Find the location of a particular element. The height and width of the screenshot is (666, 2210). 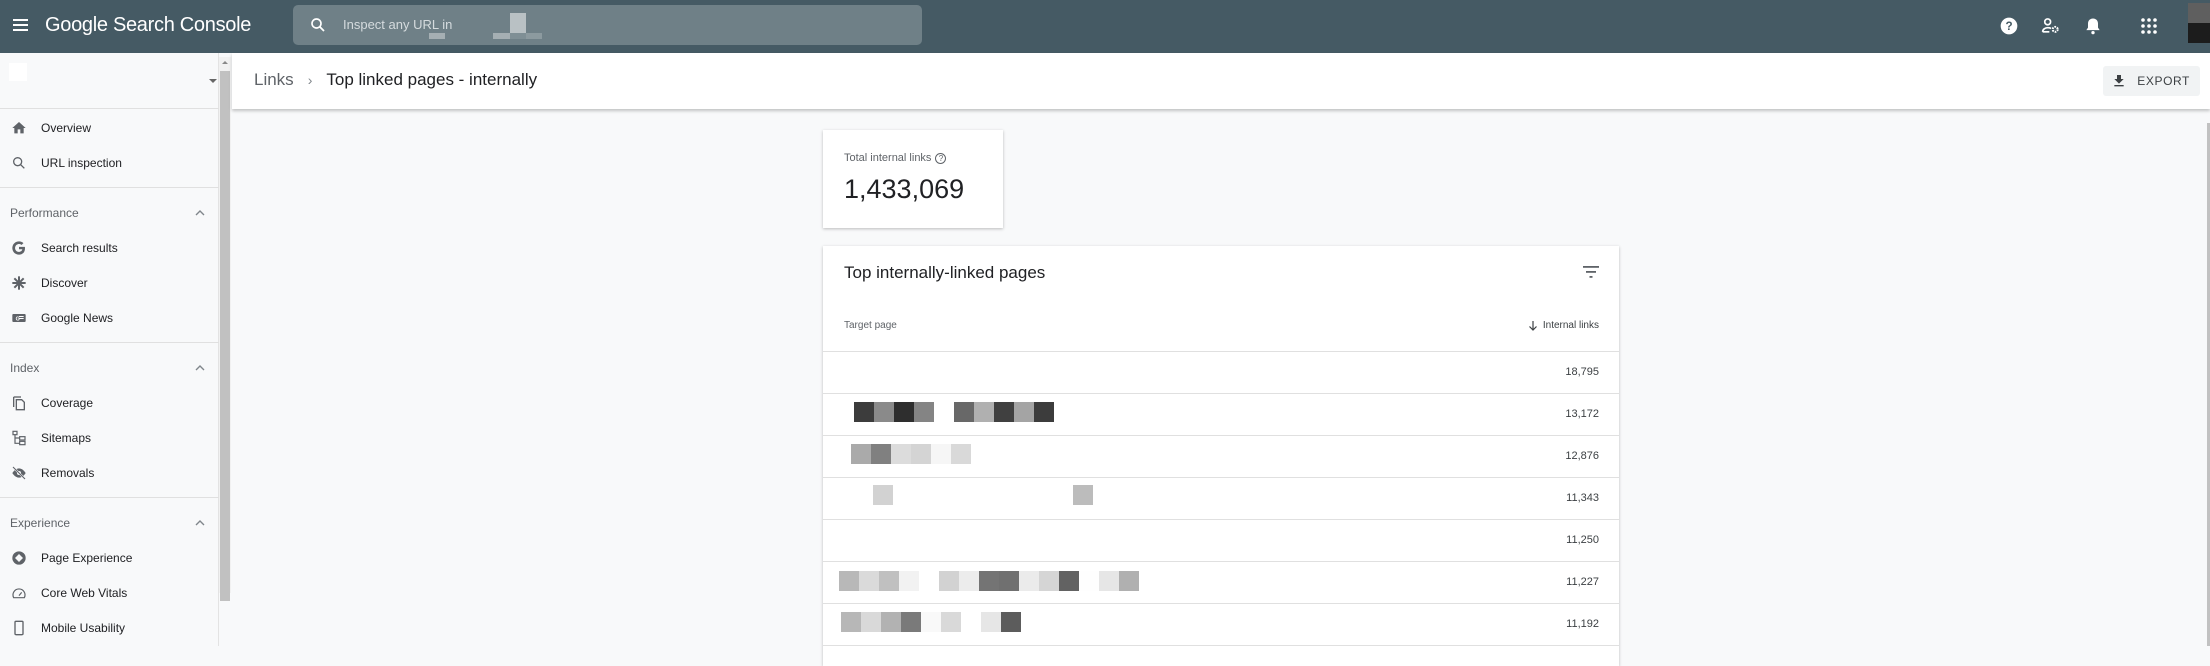

manage-users-icon is located at coordinates (2050, 25).